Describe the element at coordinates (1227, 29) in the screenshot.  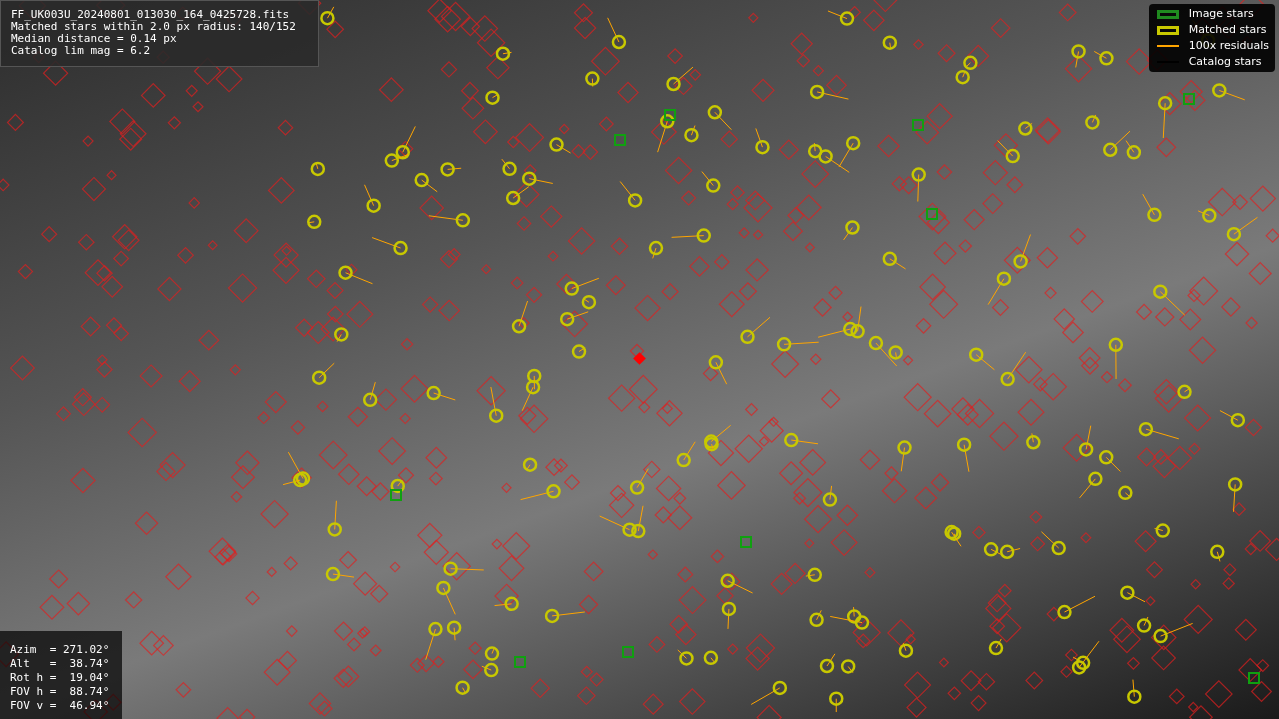
I see `legend-label: Matched stars` at that location.